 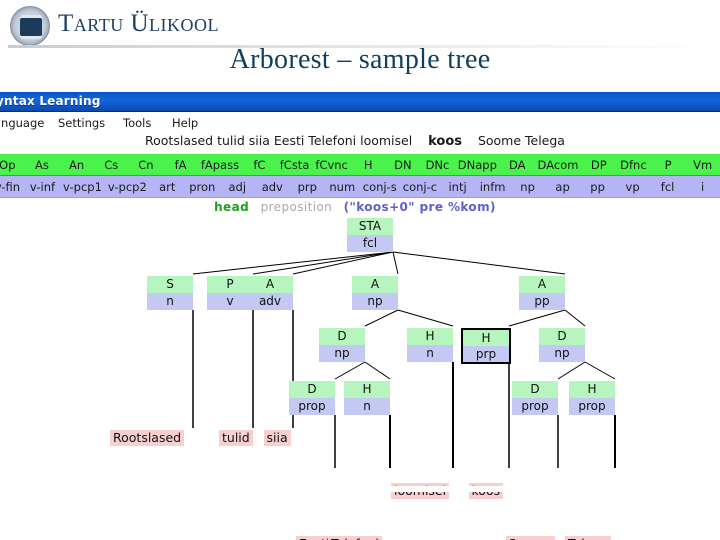 What do you see at coordinates (702, 165) in the screenshot?
I see `fn-tag-vm: Vm` at bounding box center [702, 165].